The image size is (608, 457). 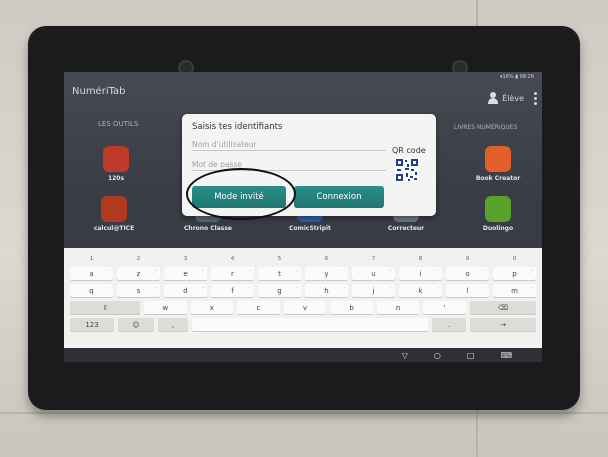 What do you see at coordinates (467, 290) in the screenshot?
I see `letter-key: l` at bounding box center [467, 290].